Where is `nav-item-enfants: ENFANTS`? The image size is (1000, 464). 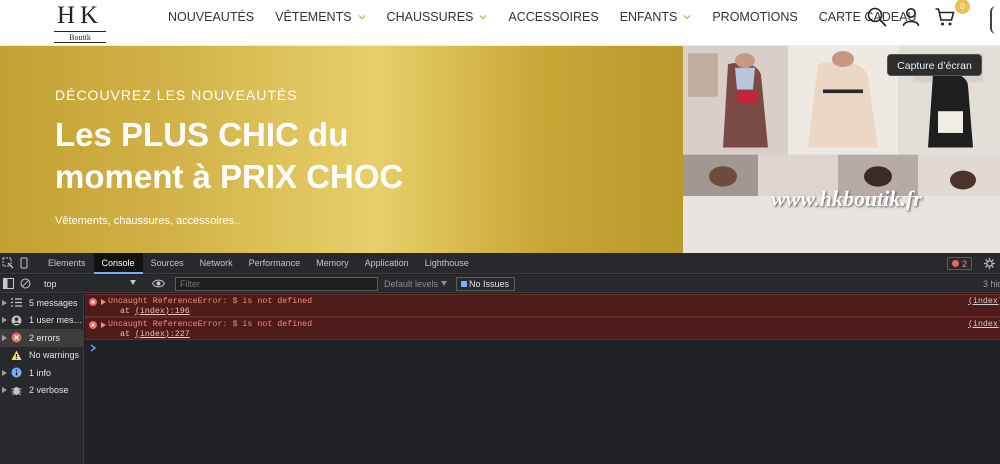
nav-item-enfants: ENFANTS is located at coordinates (656, 17).